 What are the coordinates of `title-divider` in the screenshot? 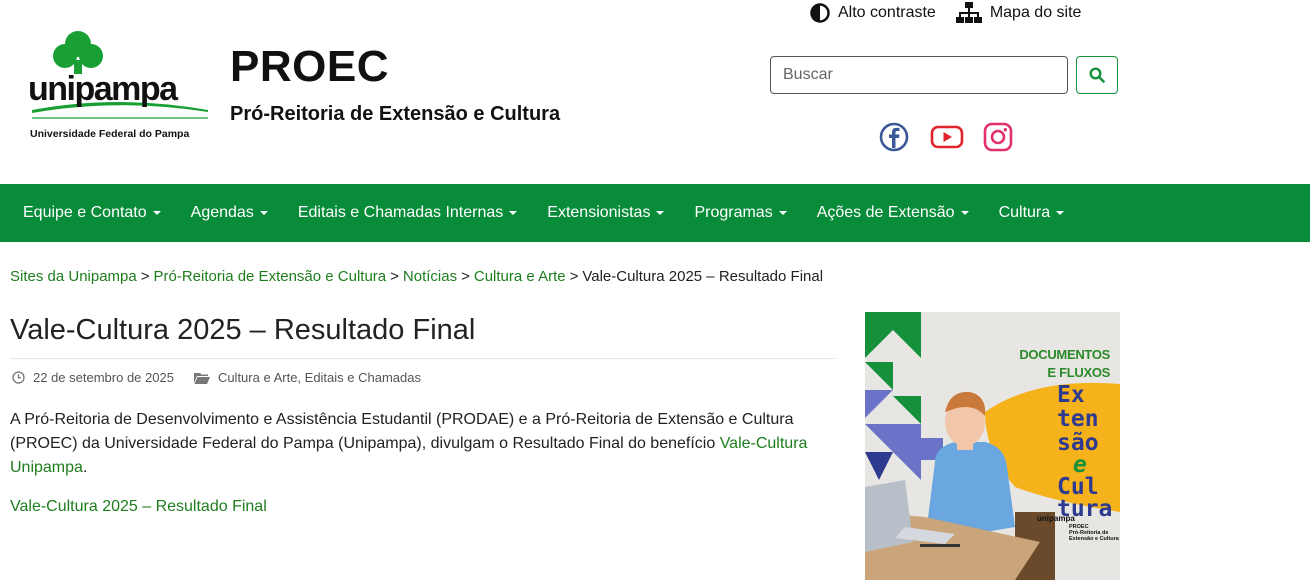 It's located at (422, 358).